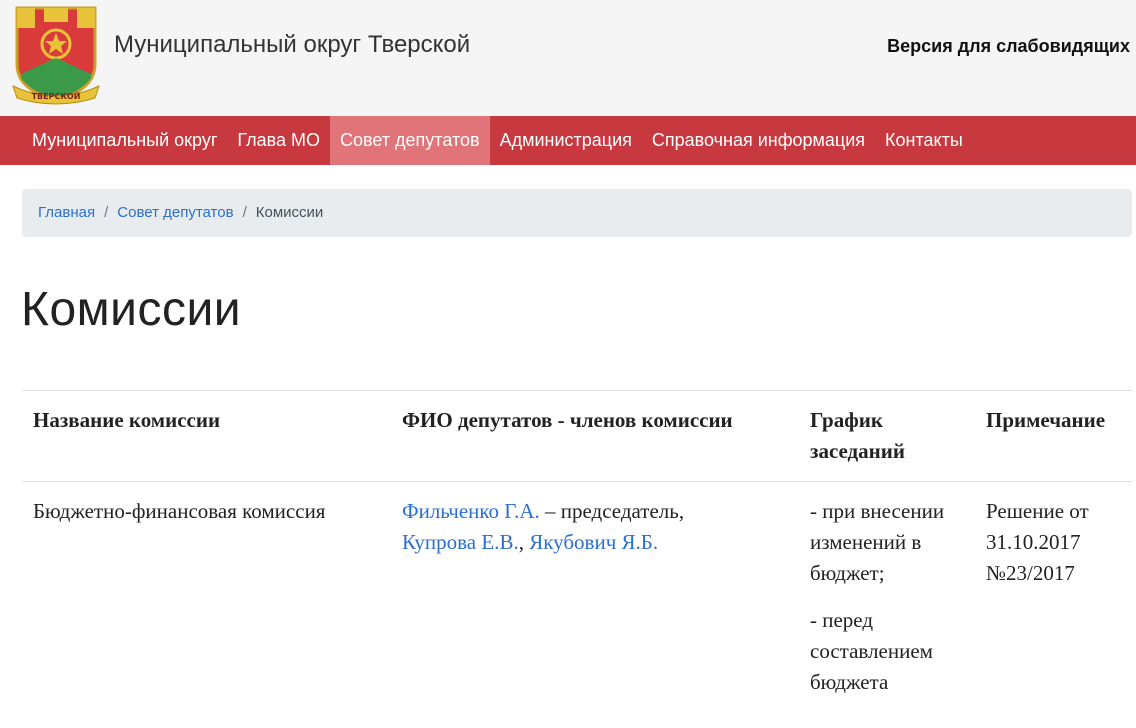 This screenshot has width=1136, height=728. I want to click on svg-text: ТВЕРСКОЙ, so click(56, 95).